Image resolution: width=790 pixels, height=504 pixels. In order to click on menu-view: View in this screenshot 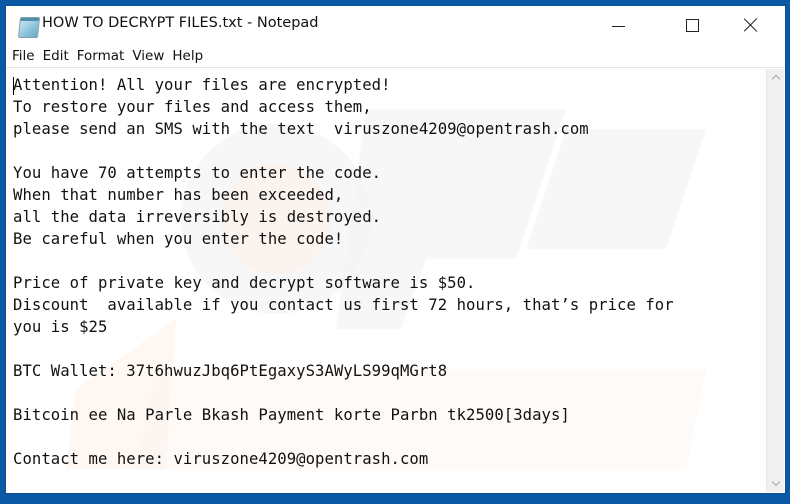, I will do `click(148, 56)`.